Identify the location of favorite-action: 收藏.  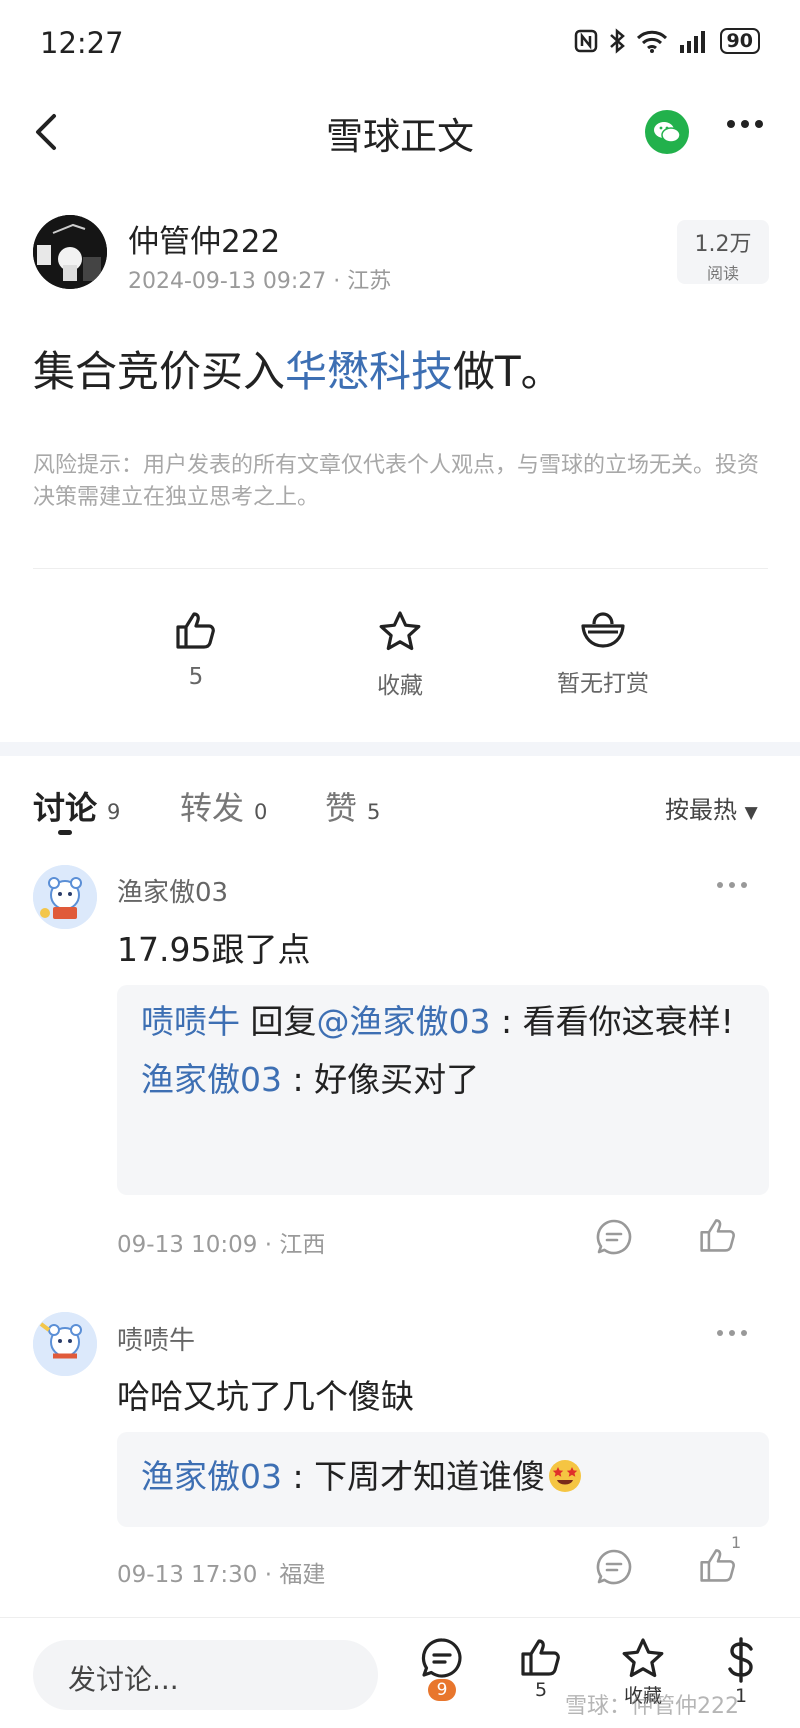
(400, 655).